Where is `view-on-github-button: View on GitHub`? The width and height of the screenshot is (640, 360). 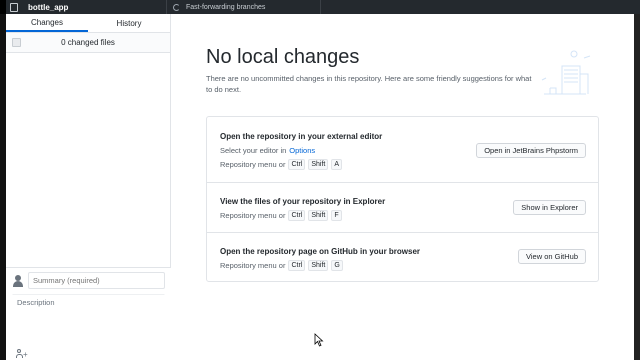
view-on-github-button: View on GitHub is located at coordinates (552, 256).